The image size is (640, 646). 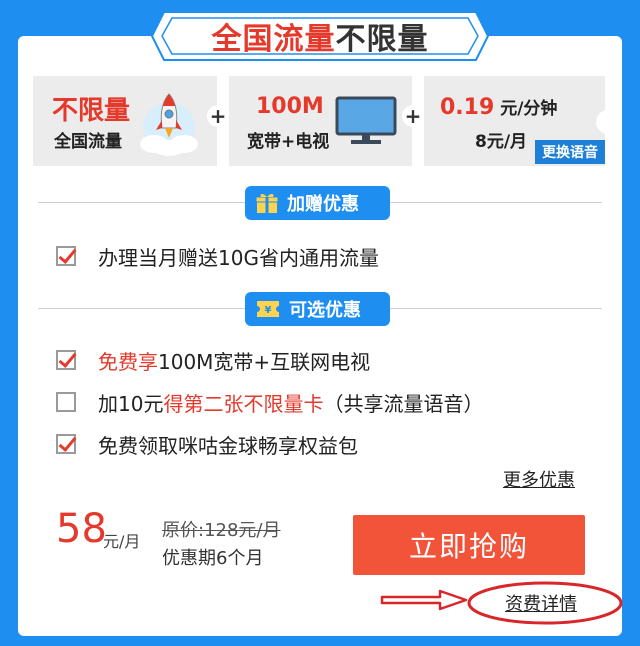 I want to click on price-amount: 58, so click(x=81, y=529).